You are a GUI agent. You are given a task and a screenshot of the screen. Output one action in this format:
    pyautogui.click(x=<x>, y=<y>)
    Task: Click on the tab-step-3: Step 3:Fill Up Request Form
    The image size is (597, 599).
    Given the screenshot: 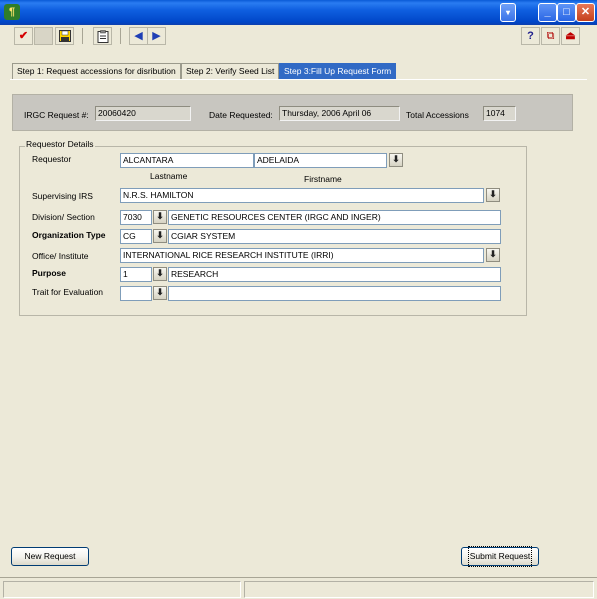 What is the action you would take?
    pyautogui.click(x=338, y=71)
    